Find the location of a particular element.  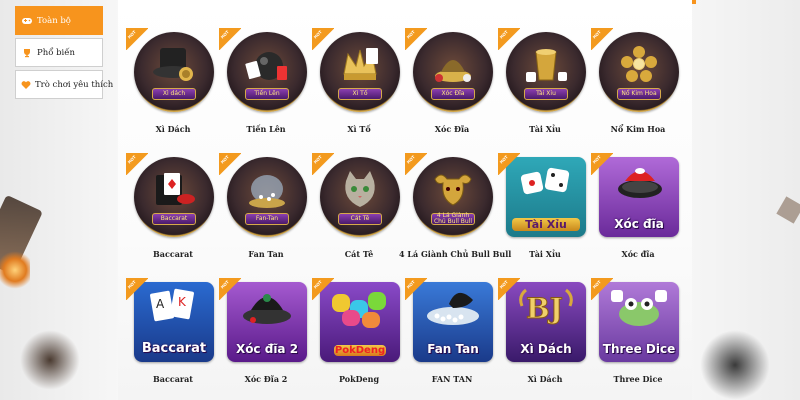

tile-title: Xóc đĩa 2 is located at coordinates (267, 349).